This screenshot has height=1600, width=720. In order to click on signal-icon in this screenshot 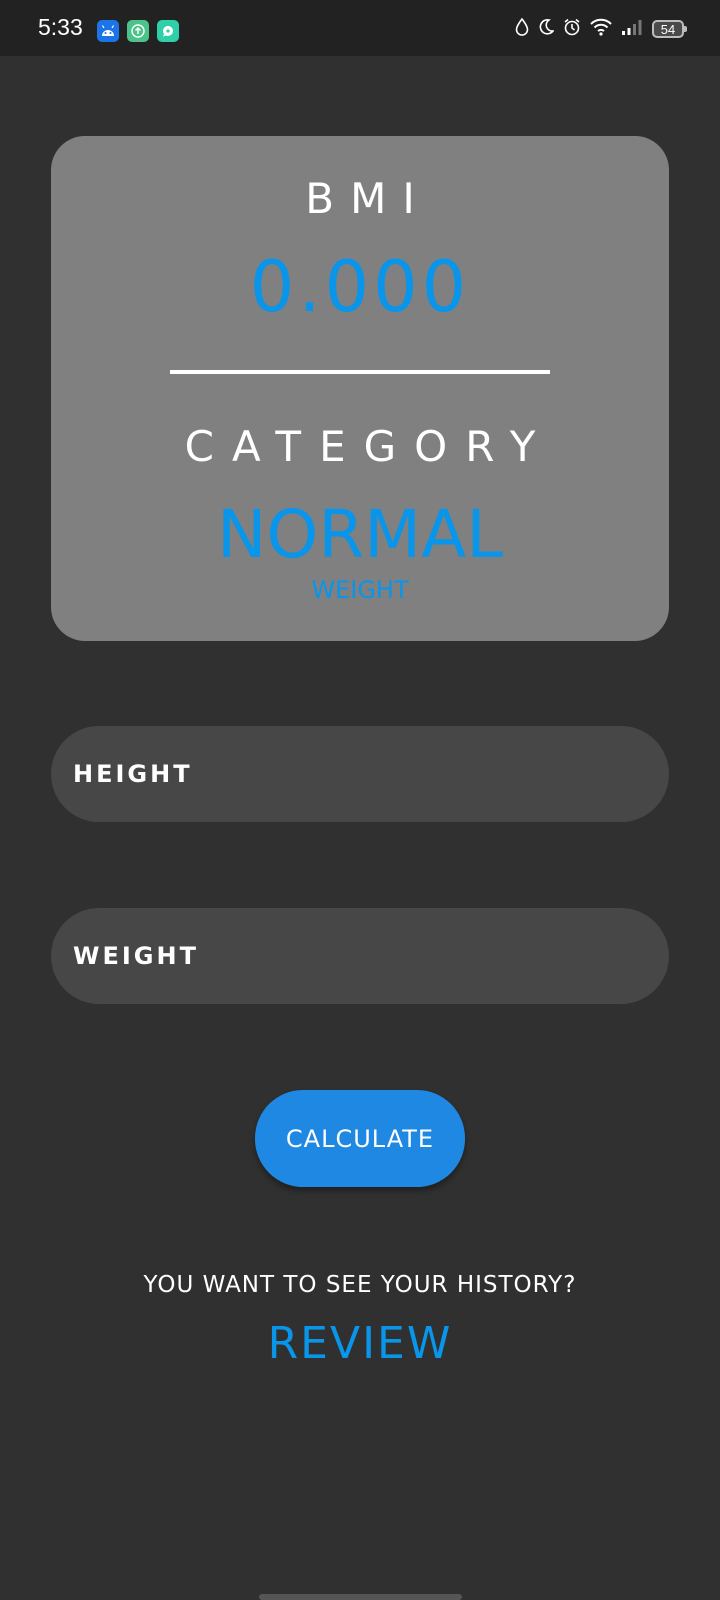, I will do `click(632, 29)`.